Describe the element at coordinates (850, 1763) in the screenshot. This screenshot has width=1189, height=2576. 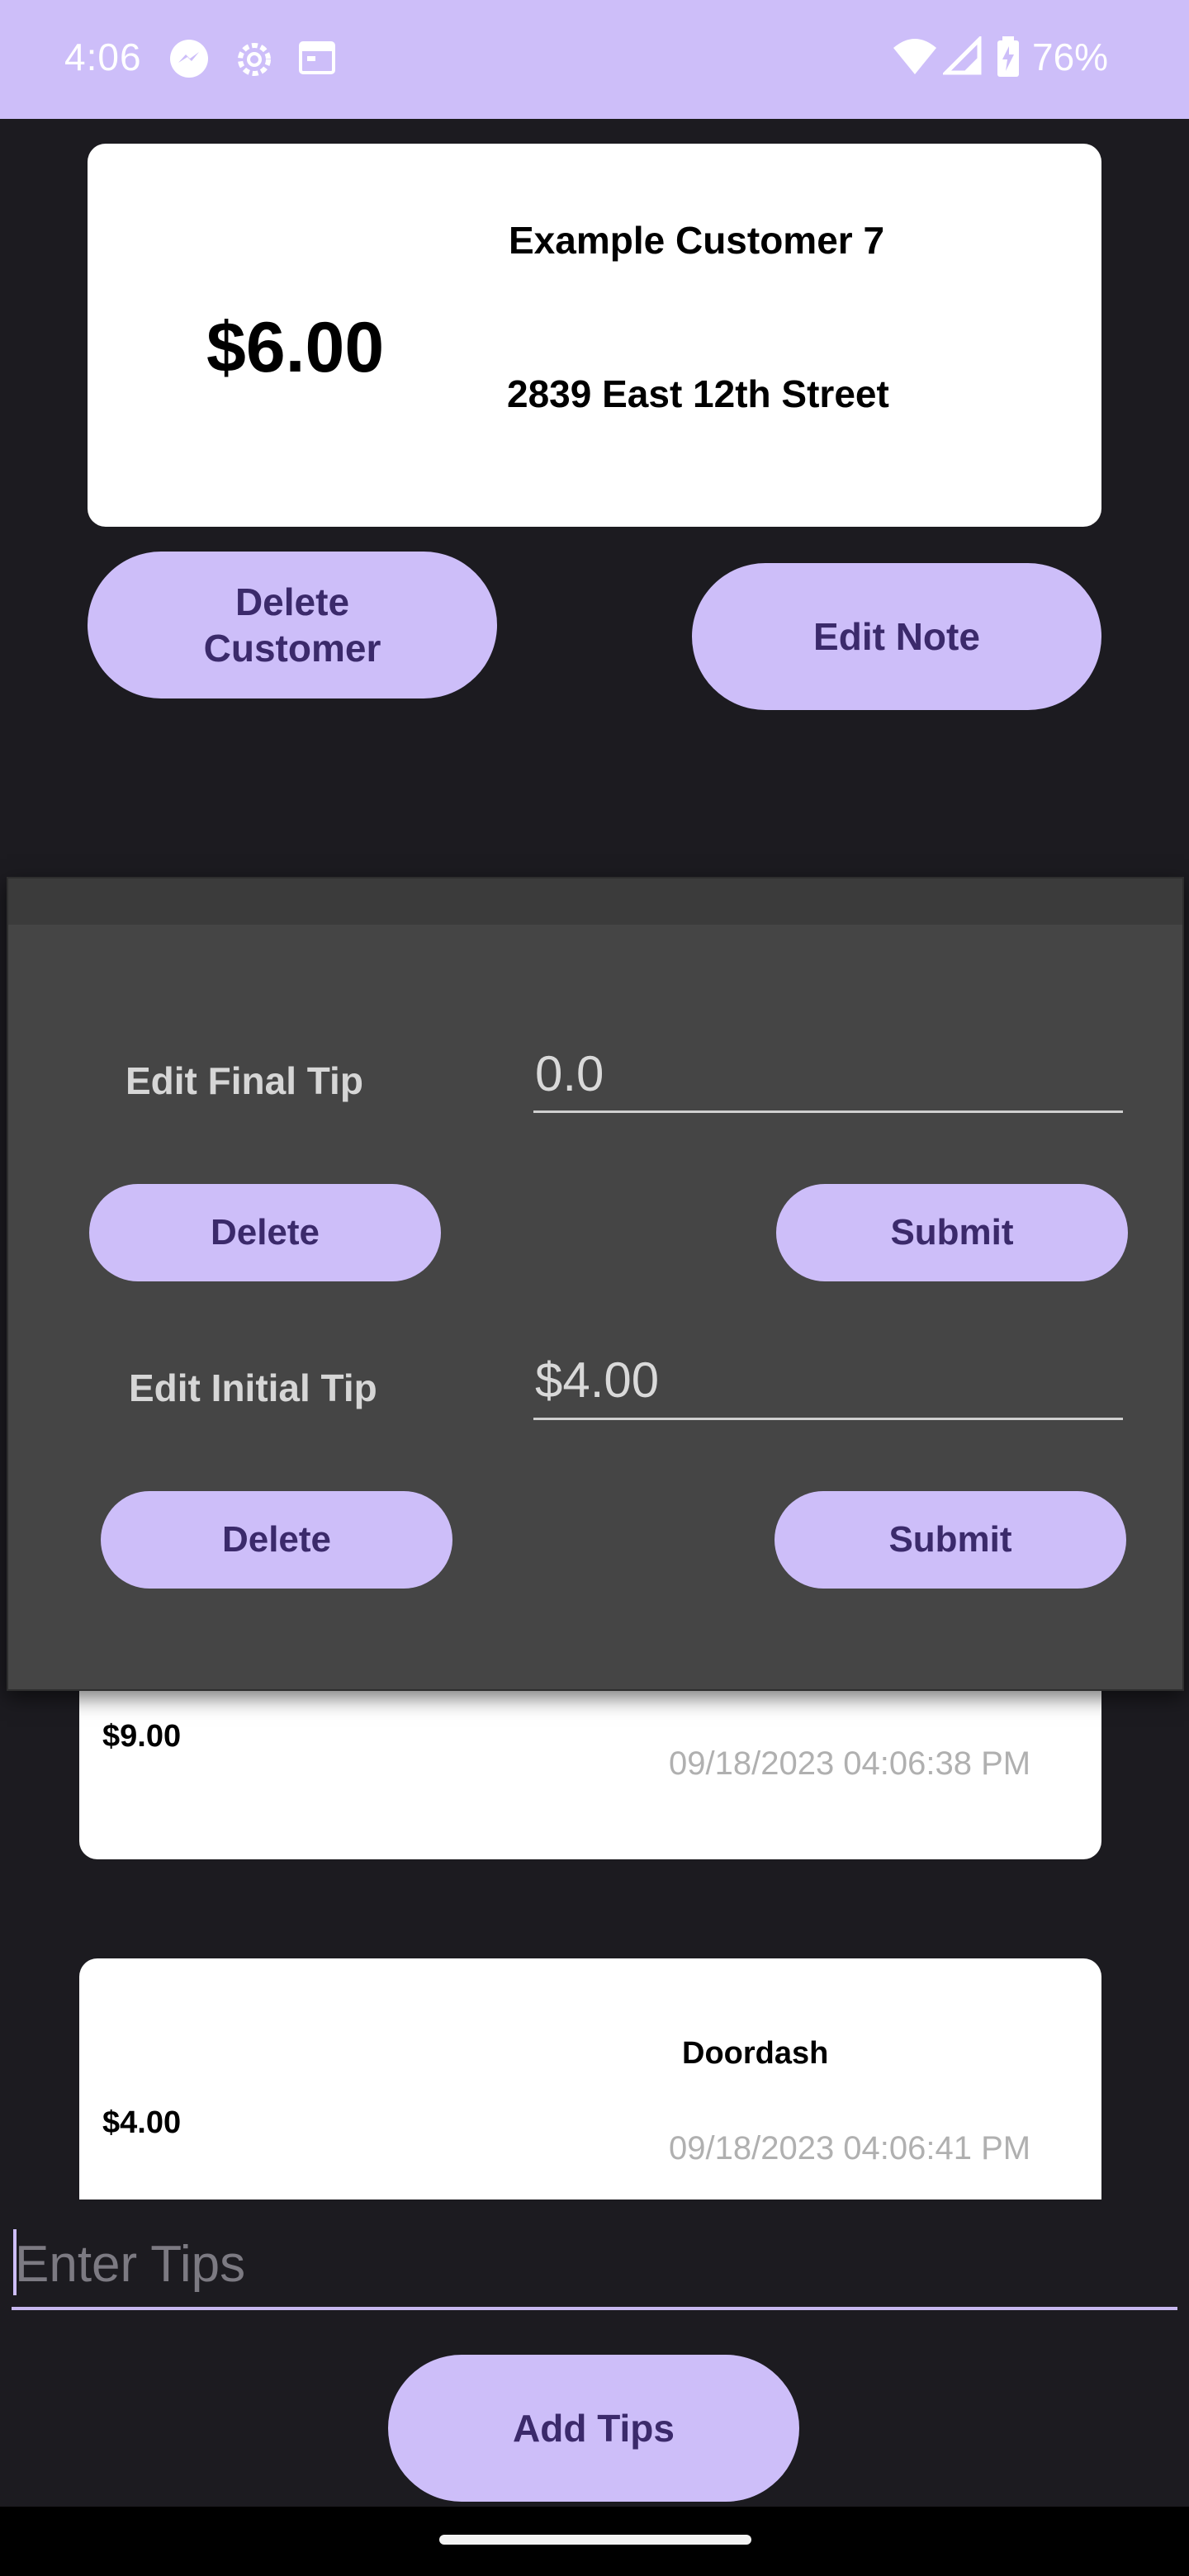
I see `tip-timestamp: 09/18/2023 04:06:38 PM` at that location.